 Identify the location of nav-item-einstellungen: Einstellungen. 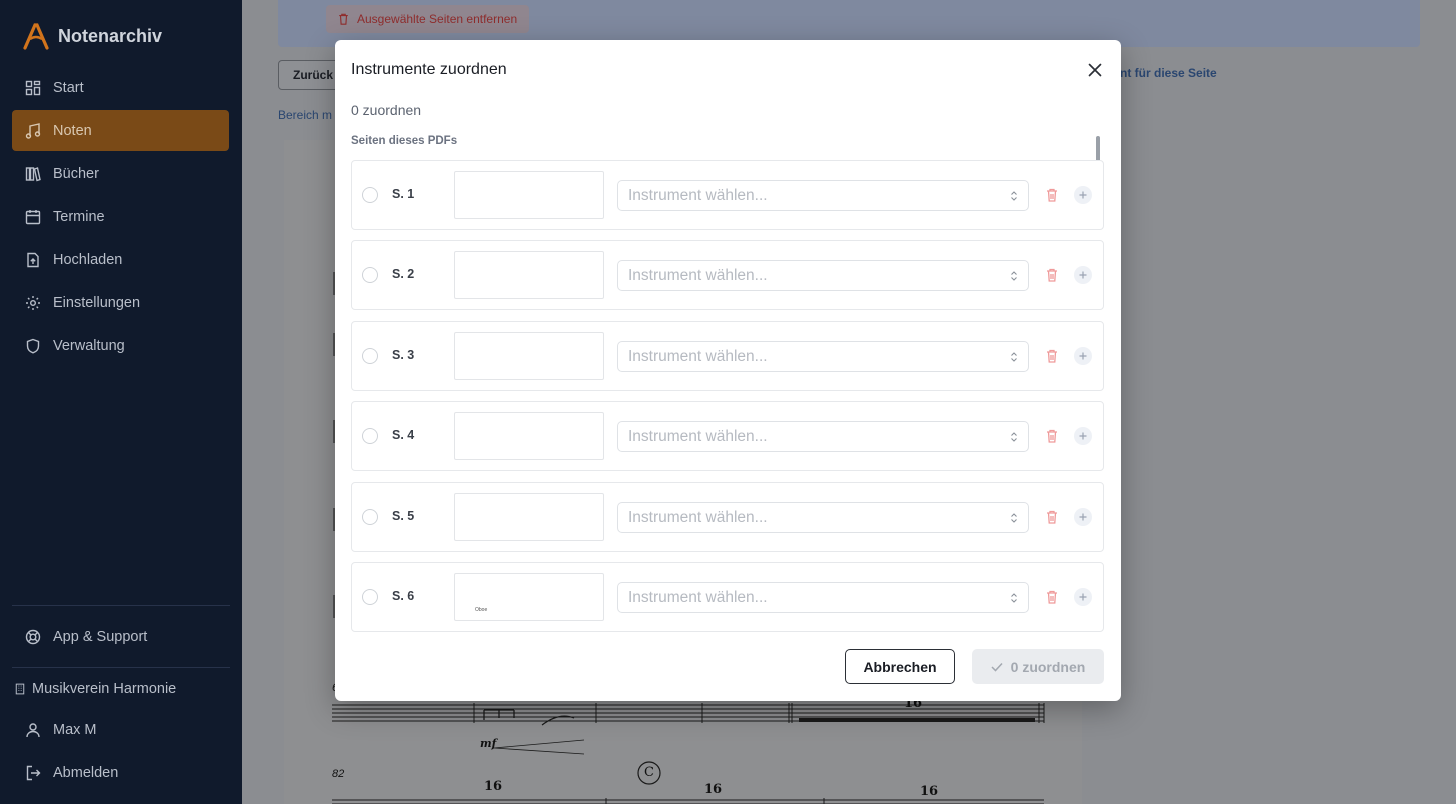
(120, 302).